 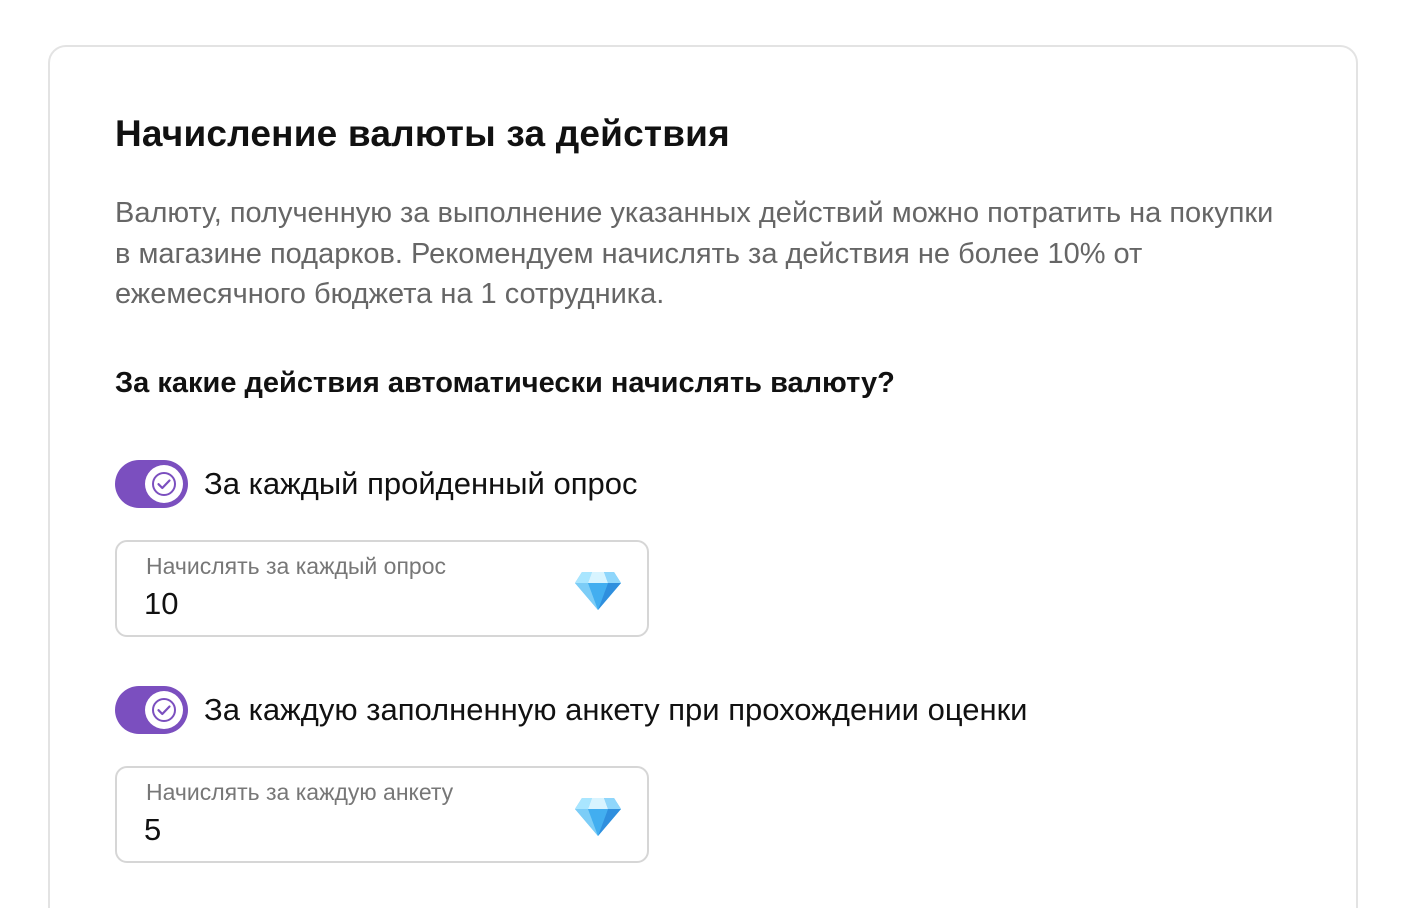 I want to click on survey-amount-value: 10, so click(x=161, y=604).